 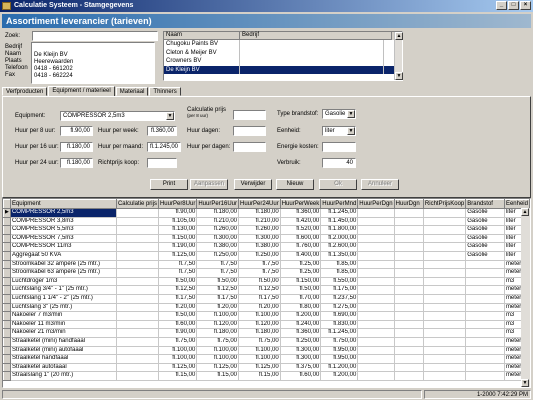 I want to click on table-cell: fl.75,00, so click(x=218, y=342).